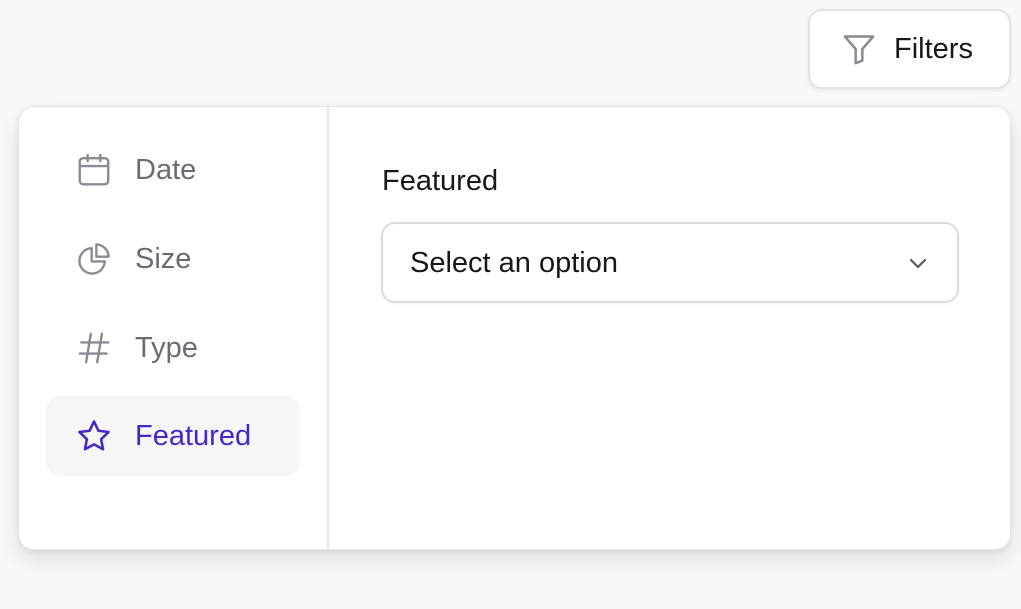 The image size is (1021, 609). I want to click on sidebar-item-label: Date, so click(166, 169).